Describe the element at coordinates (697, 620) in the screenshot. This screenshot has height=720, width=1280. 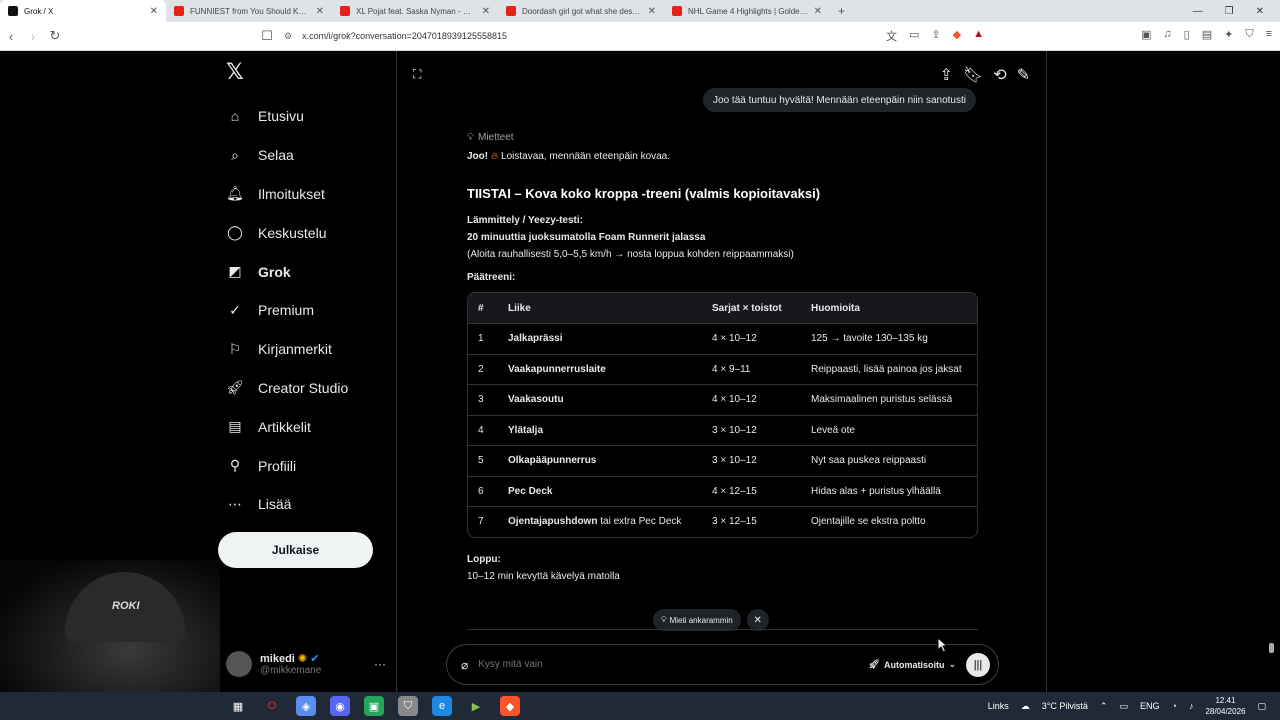
I see `think-harder-chip: 💡︎ Mieti ankarammin` at that location.